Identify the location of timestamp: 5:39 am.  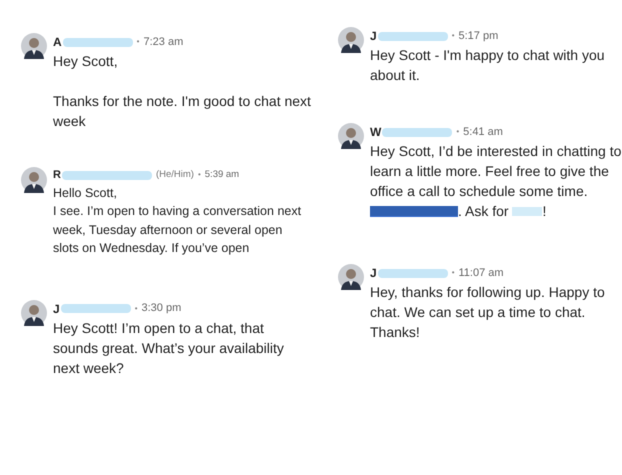
(222, 175).